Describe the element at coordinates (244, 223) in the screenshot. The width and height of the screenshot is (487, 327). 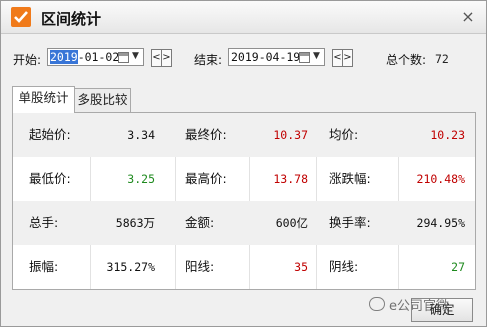
I see `stats-row: 总手: 5863万 金额: 600亿 换手率: 294.95%` at that location.